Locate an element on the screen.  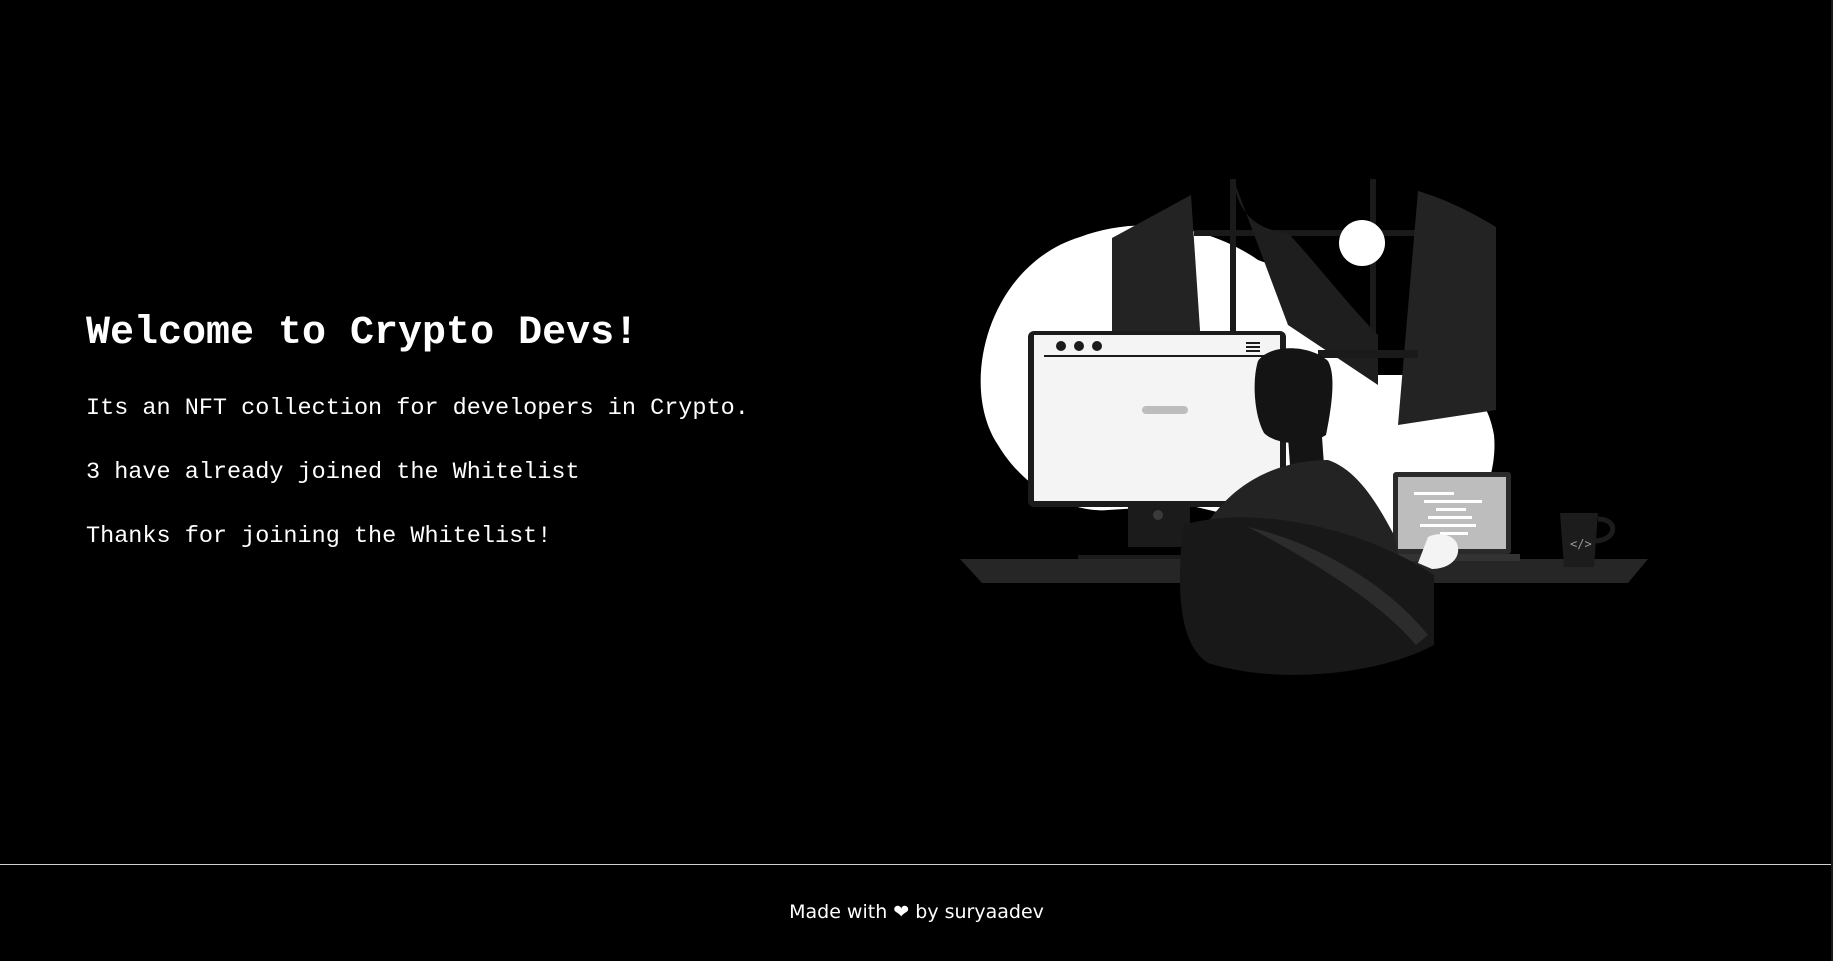
whitelist-joined-count: 3 have already joined the Whitelist is located at coordinates (333, 472).